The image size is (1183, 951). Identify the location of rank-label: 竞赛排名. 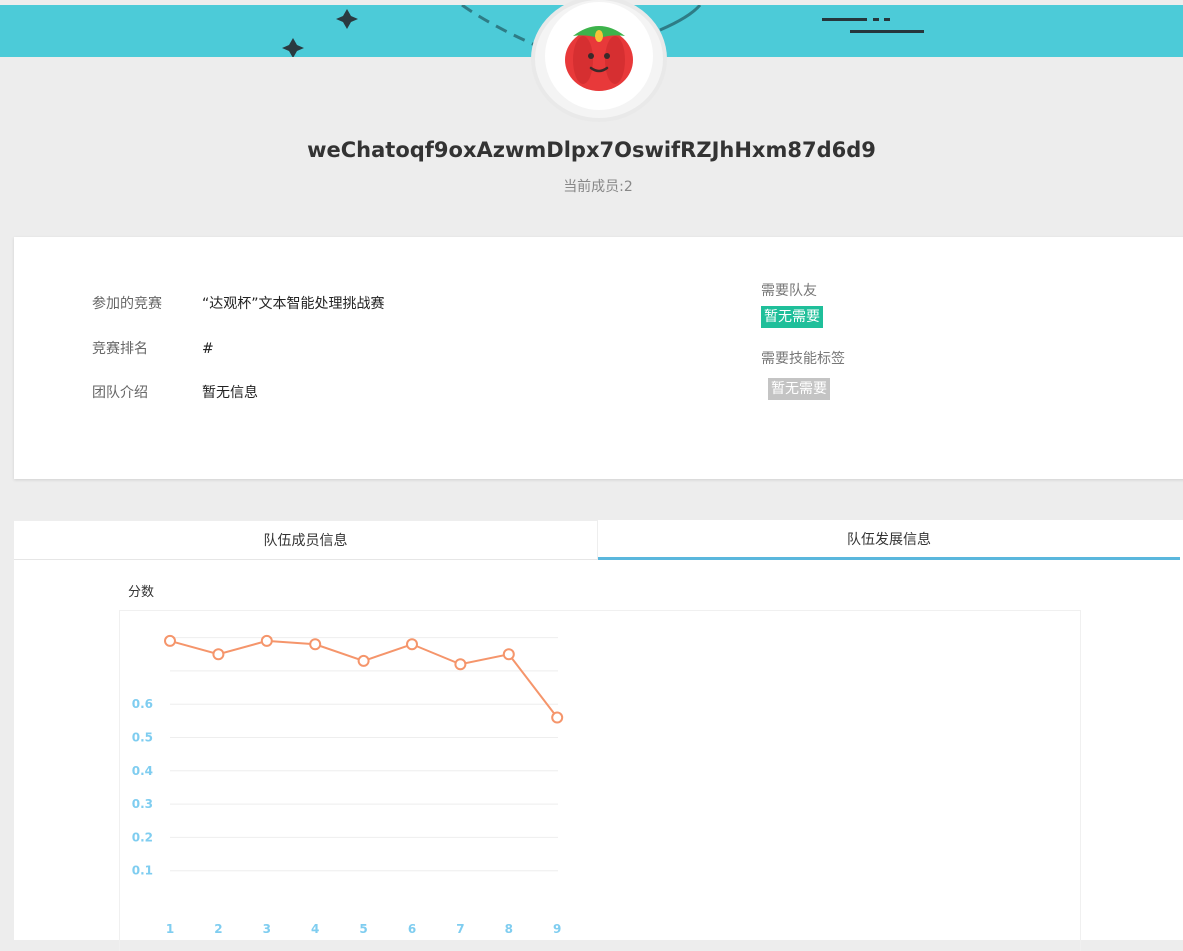
(120, 349).